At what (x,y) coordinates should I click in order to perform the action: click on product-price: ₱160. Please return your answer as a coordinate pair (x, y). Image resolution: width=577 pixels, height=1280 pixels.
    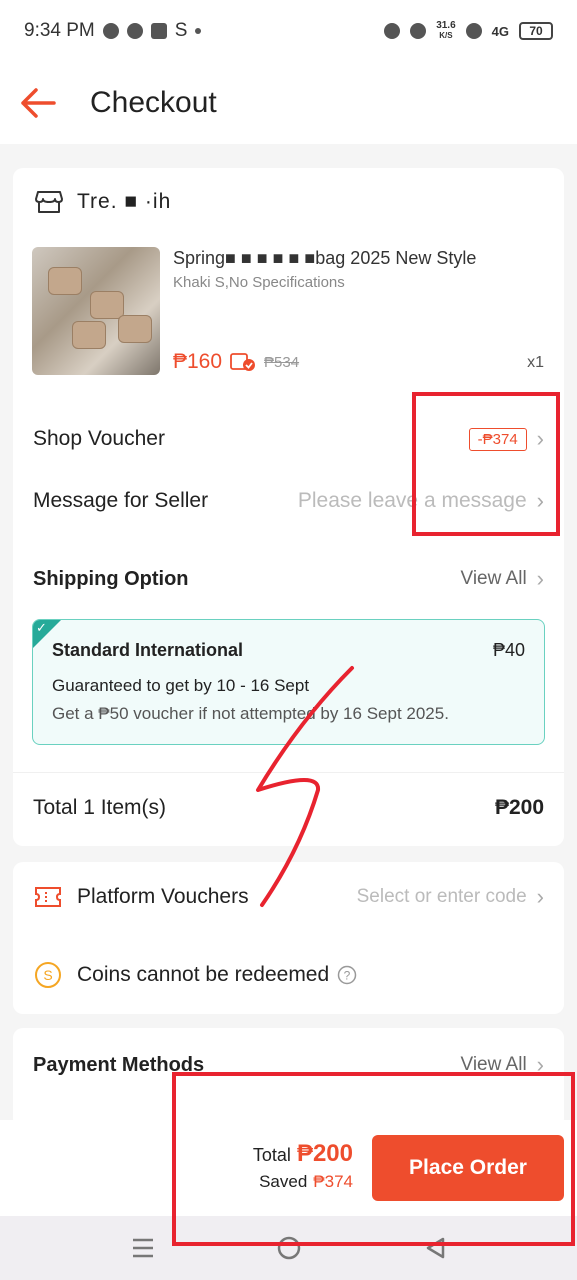
    Looking at the image, I should click on (198, 361).